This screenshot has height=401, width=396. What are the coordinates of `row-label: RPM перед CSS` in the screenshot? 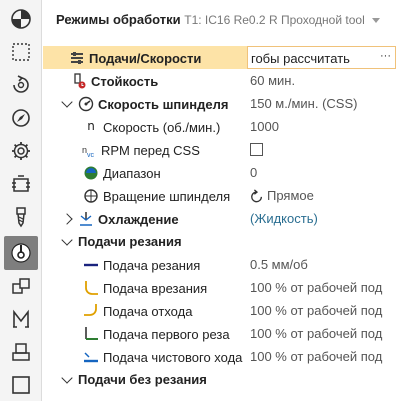 It's located at (150, 150).